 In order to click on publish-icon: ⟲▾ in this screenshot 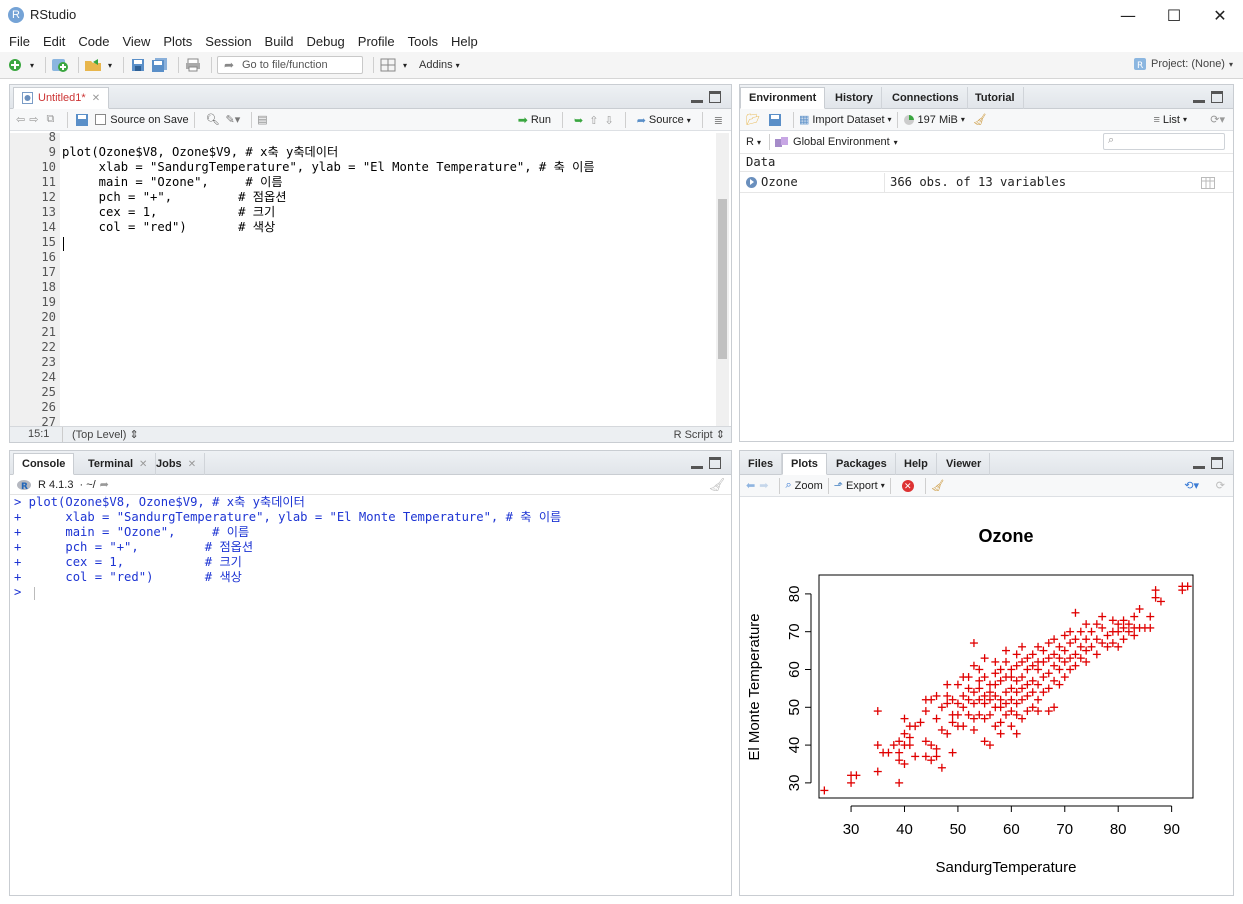, I will do `click(1191, 485)`.